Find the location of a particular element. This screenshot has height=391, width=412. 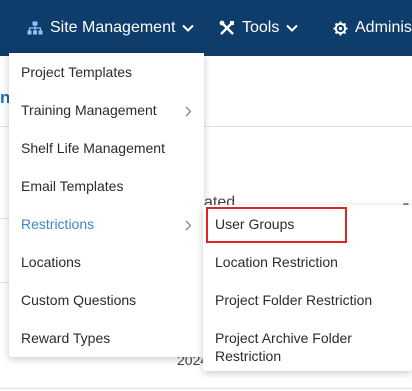

menu-item-project-templates: Project Templates is located at coordinates (106, 72).